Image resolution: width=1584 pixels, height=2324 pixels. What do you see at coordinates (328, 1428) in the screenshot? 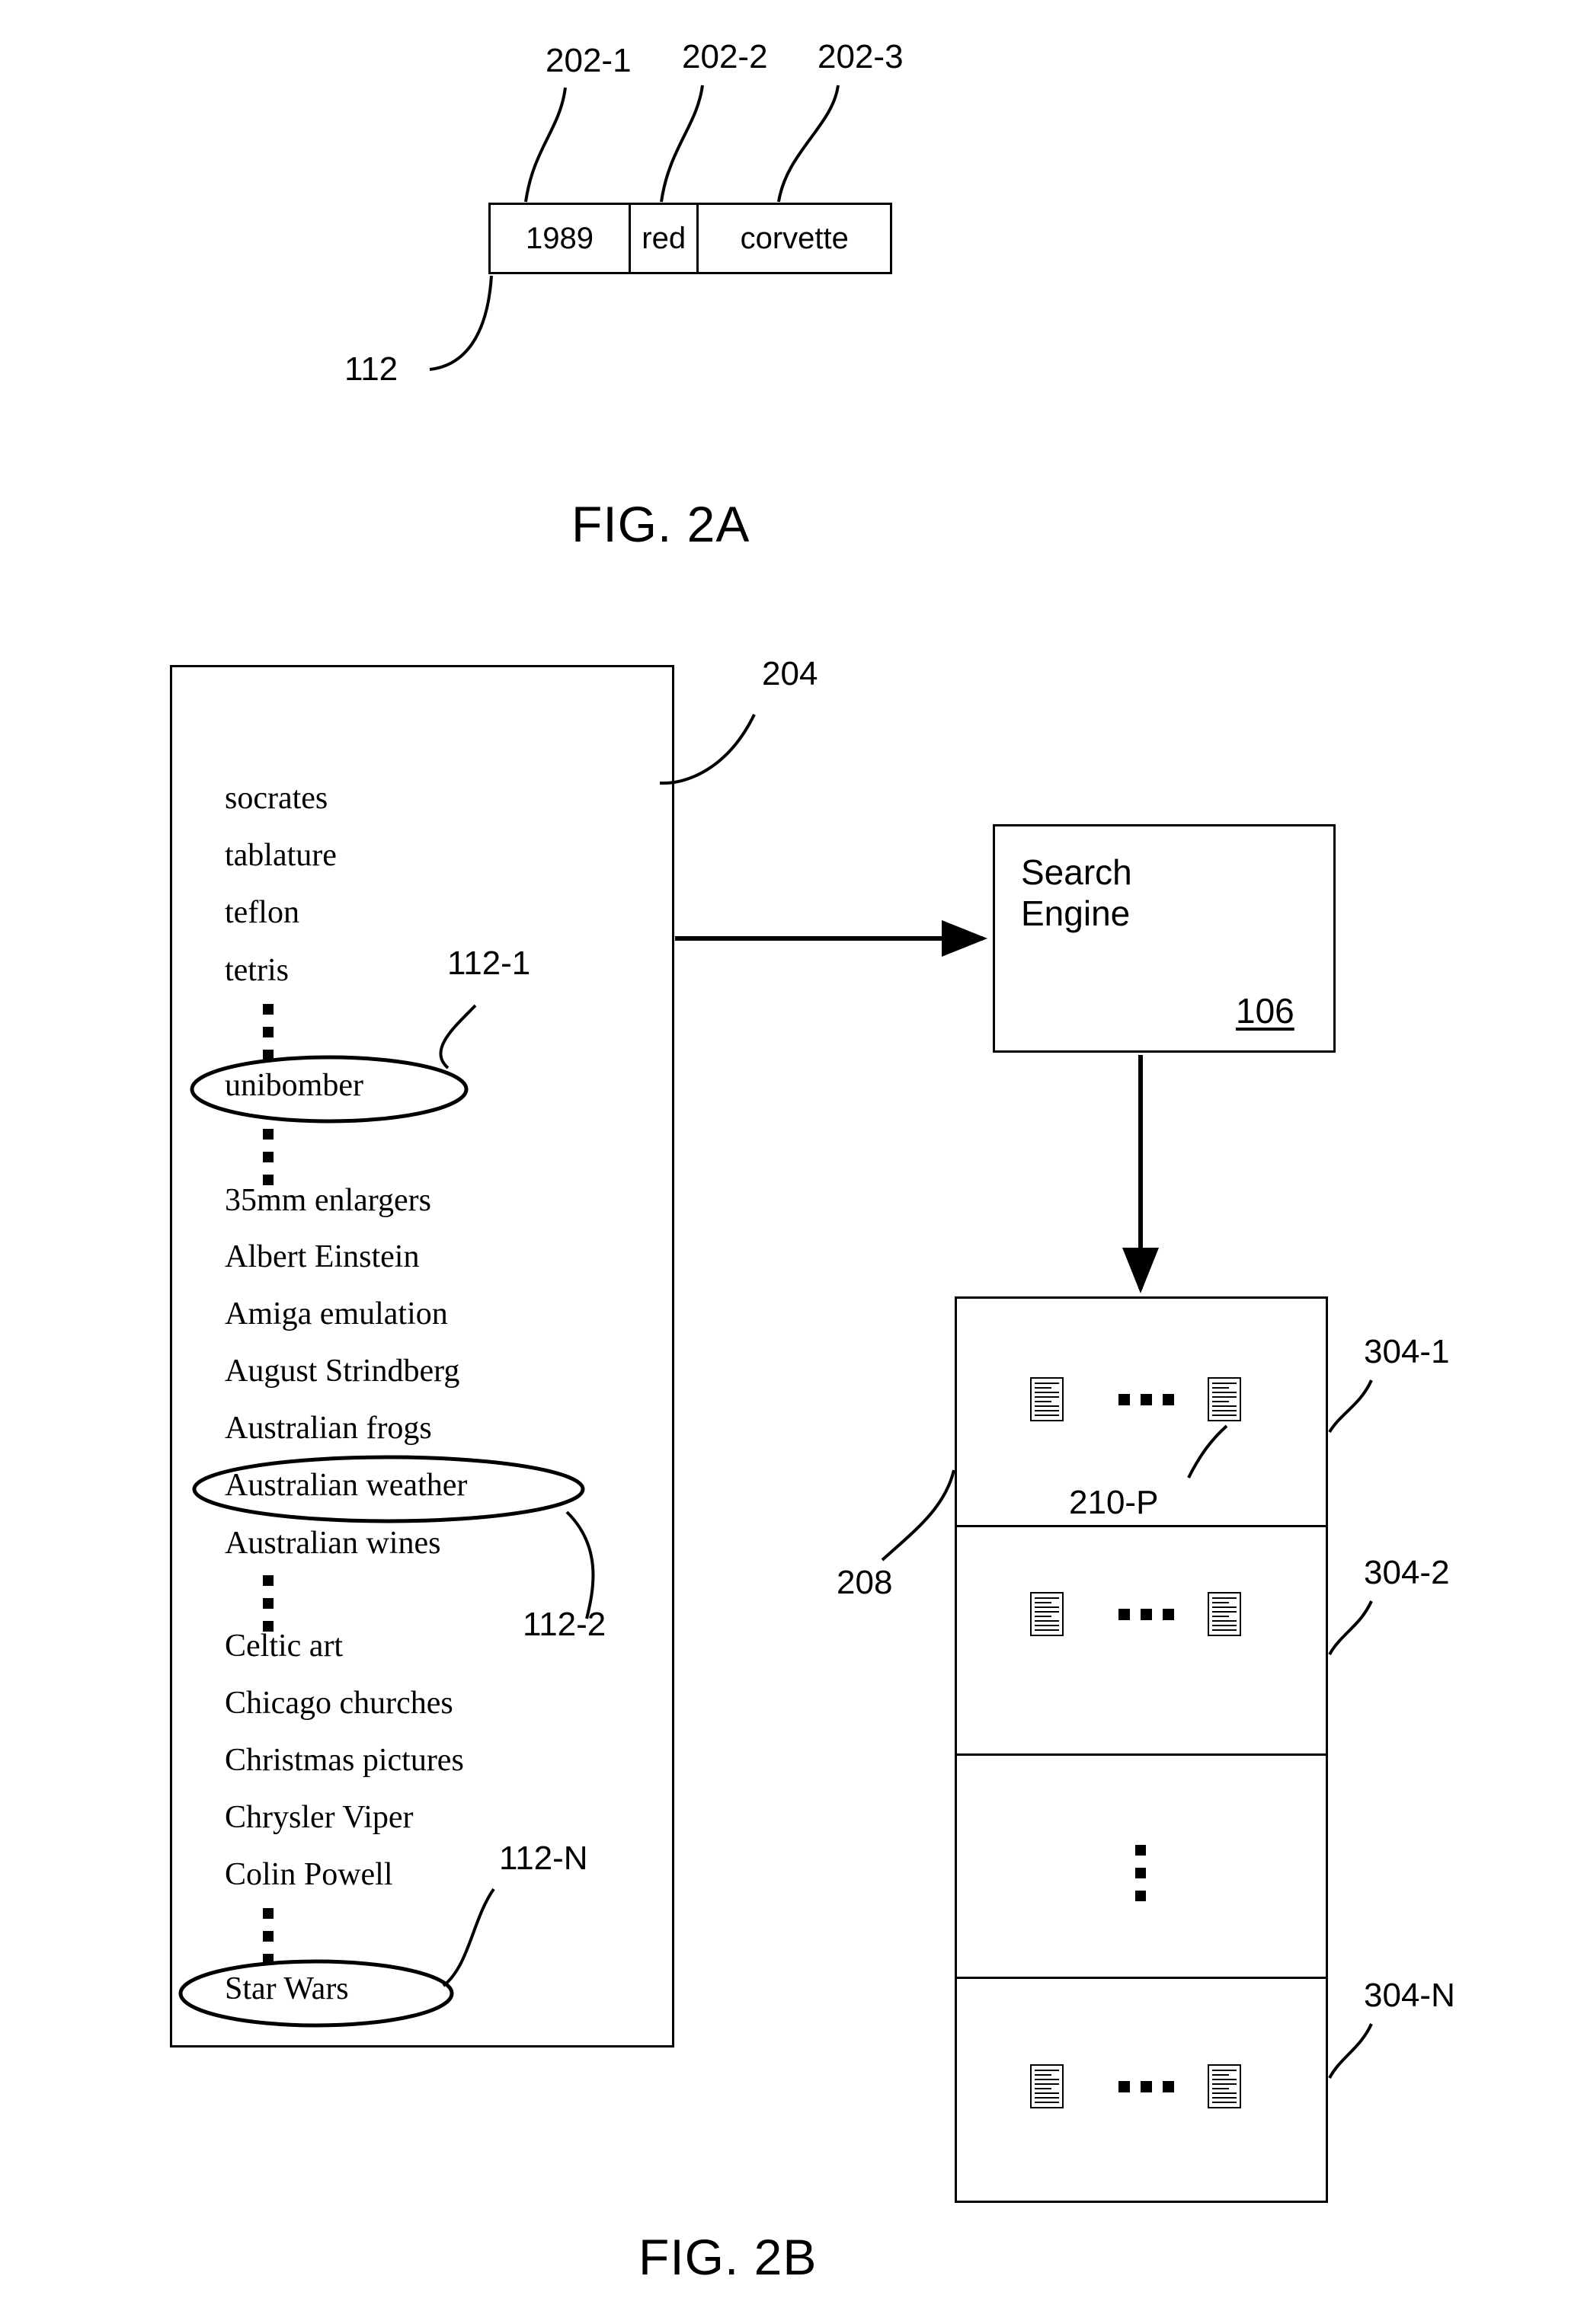
I see `keyword-item: Australian frogs` at bounding box center [328, 1428].